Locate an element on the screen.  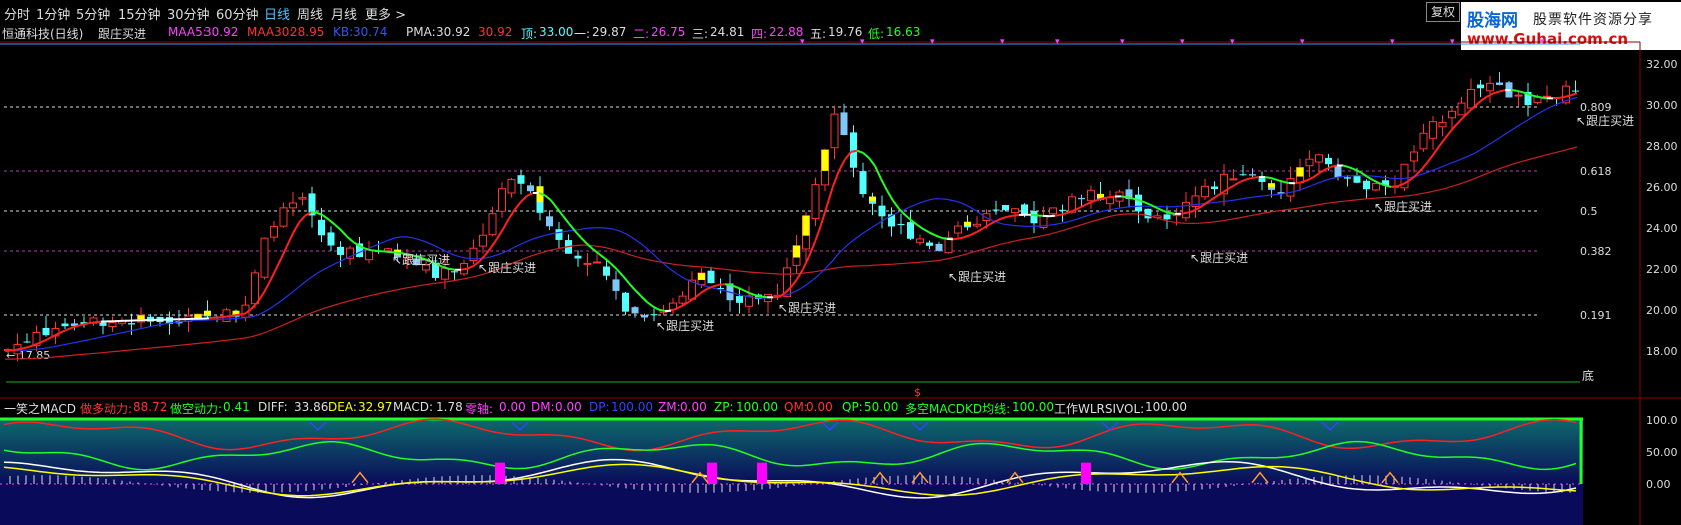
macd-tick: 50.00 is located at coordinates (1662, 452).